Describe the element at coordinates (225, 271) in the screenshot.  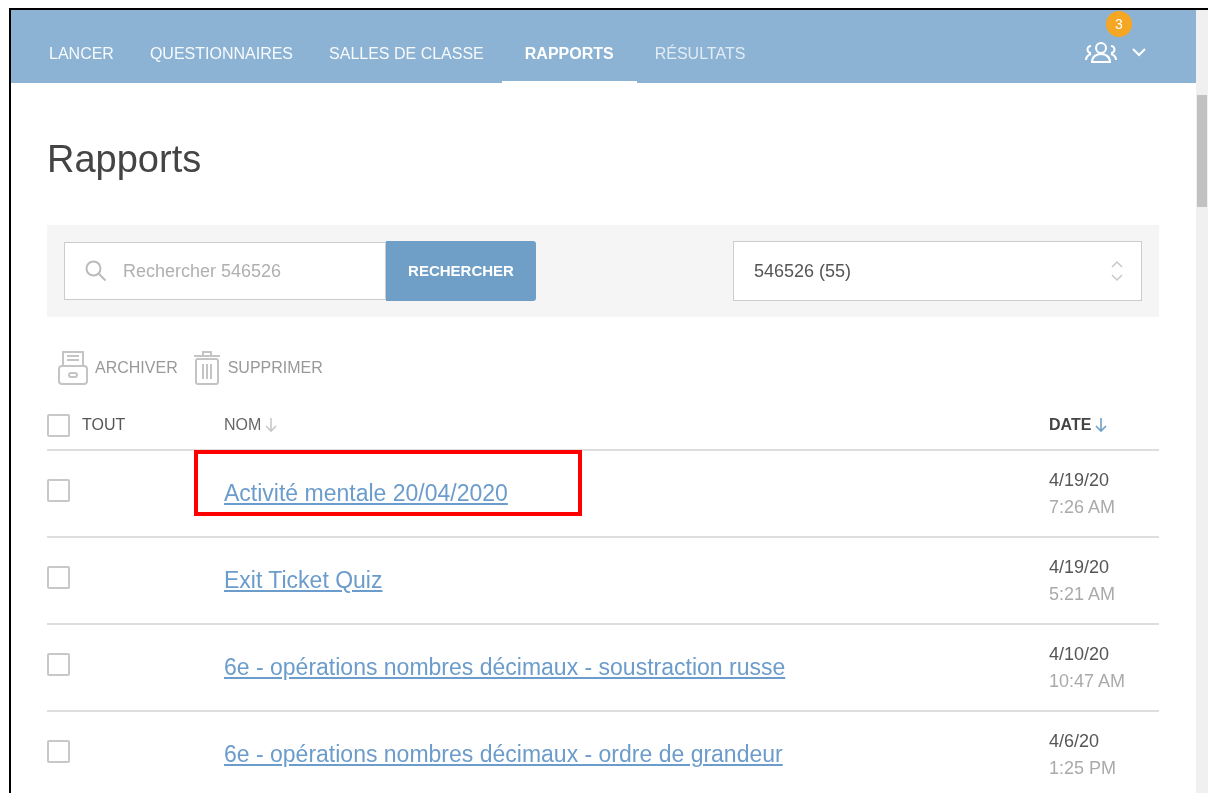
I see `search-field: Rechercher 546526` at that location.